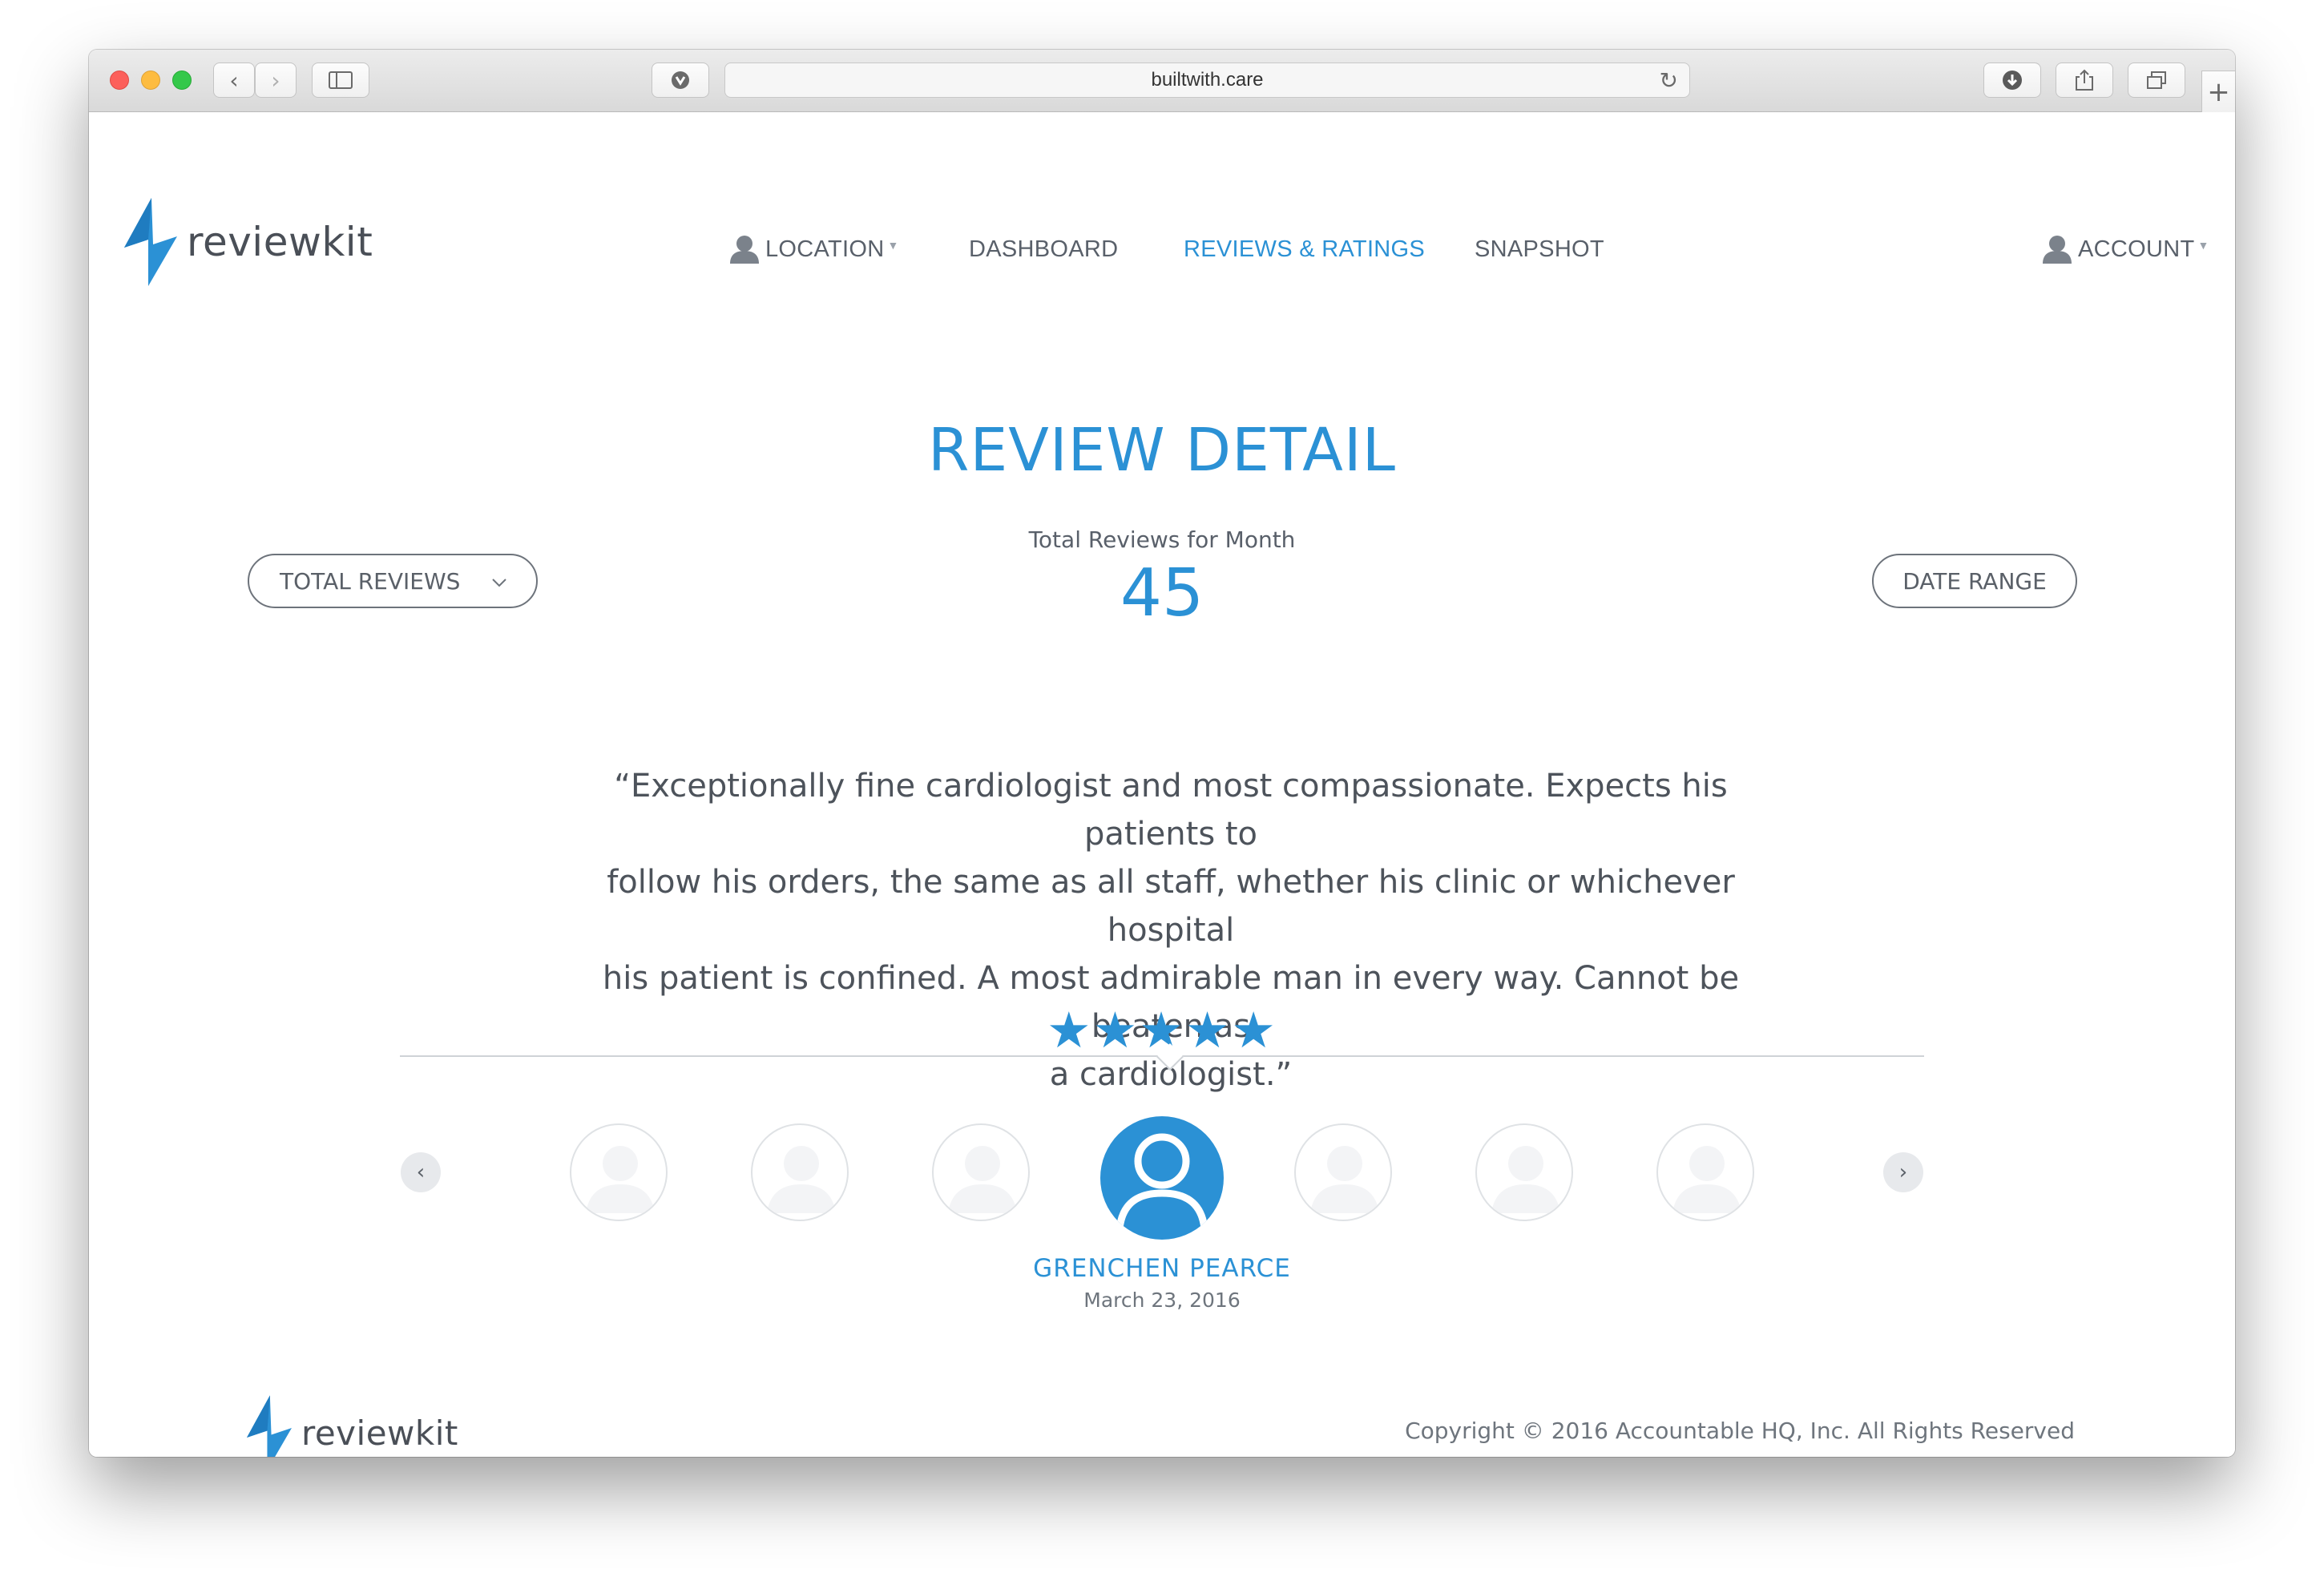 The height and width of the screenshot is (1585, 2324). I want to click on url-text: builtwith.care, so click(1207, 80).